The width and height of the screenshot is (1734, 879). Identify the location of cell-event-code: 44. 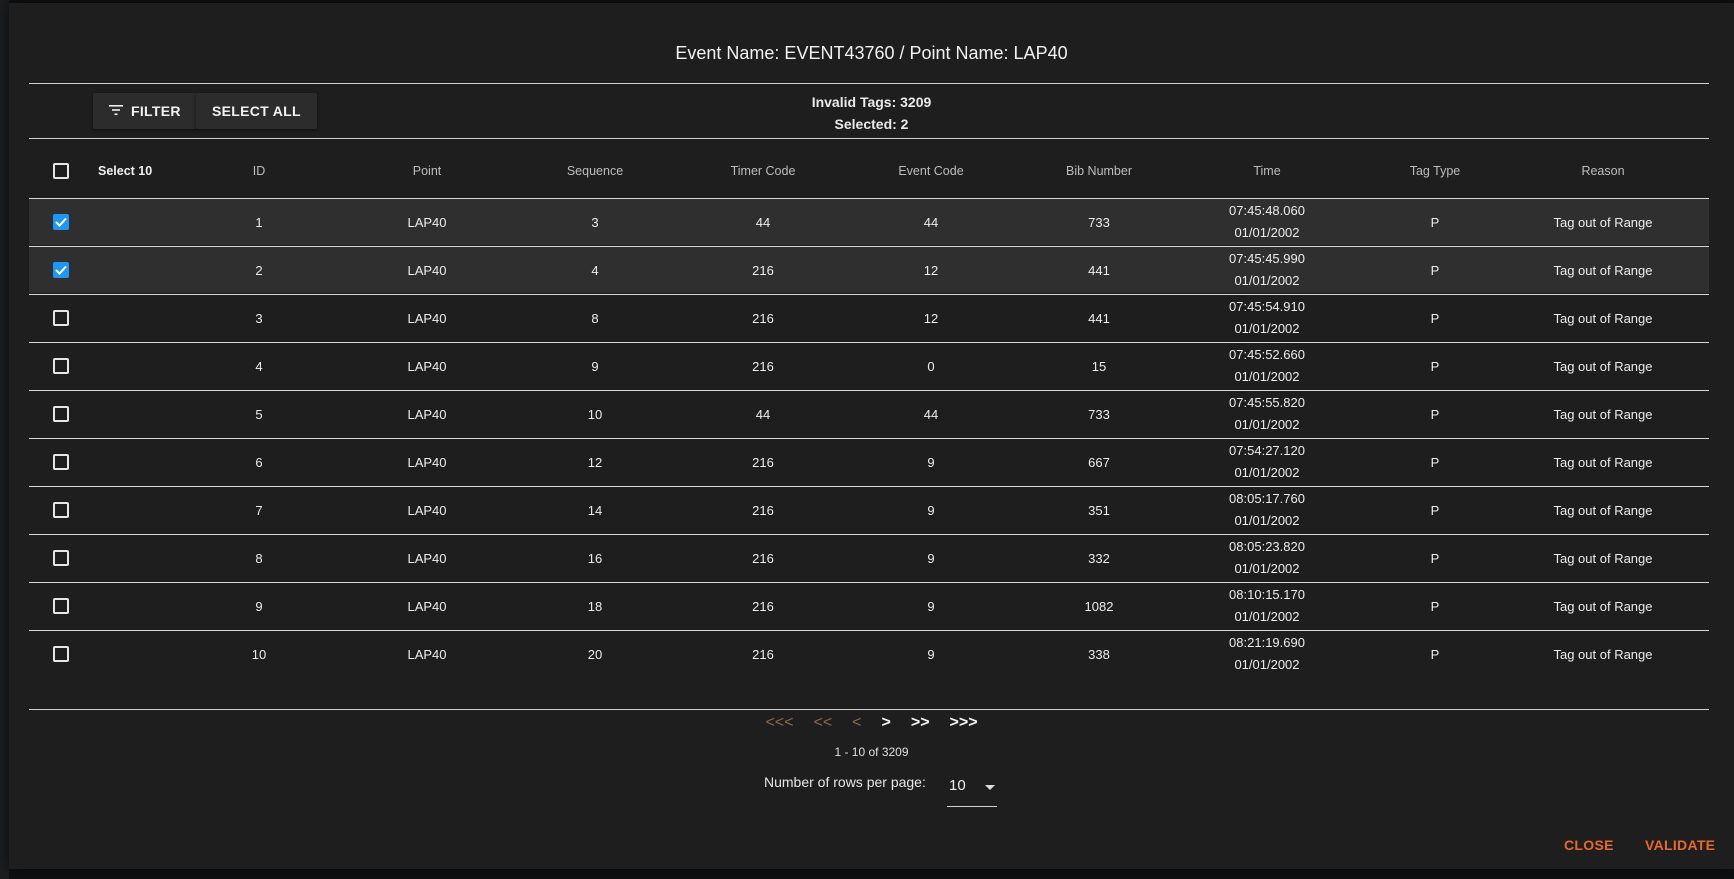
(931, 222).